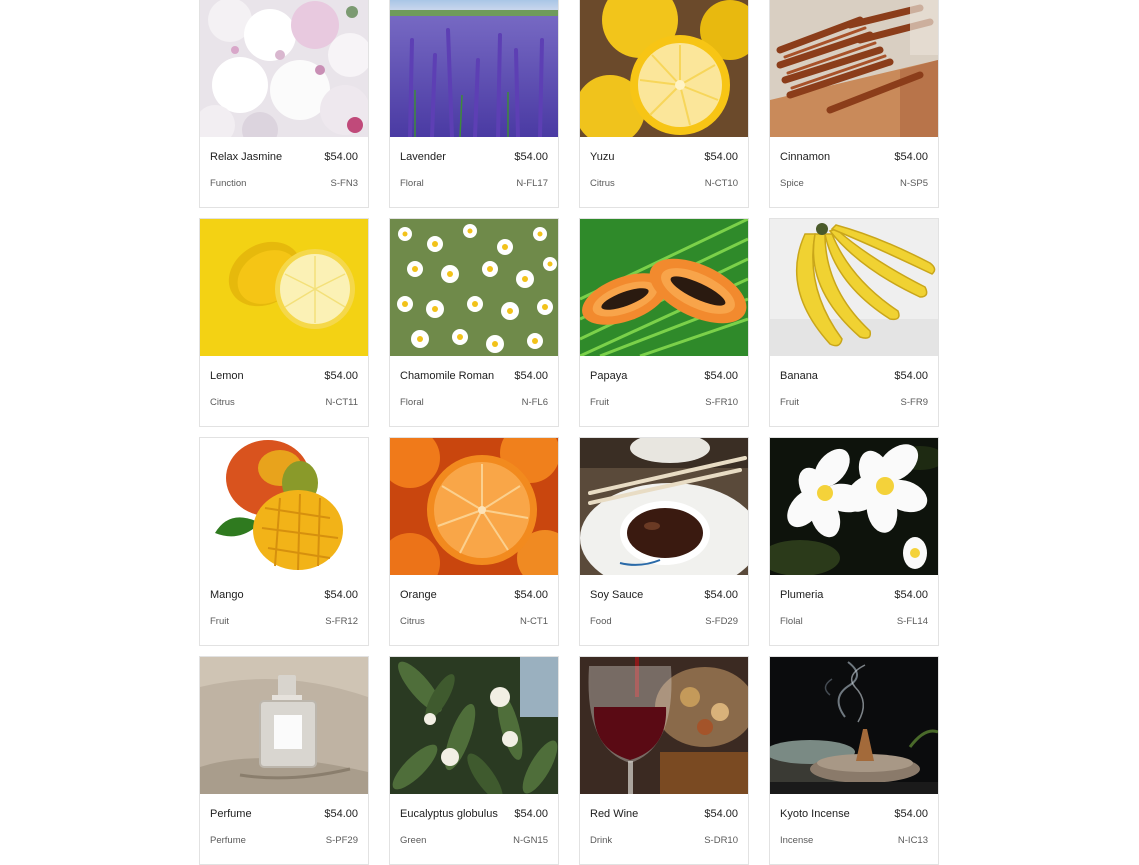  What do you see at coordinates (413, 840) in the screenshot?
I see `product-category: Green` at bounding box center [413, 840].